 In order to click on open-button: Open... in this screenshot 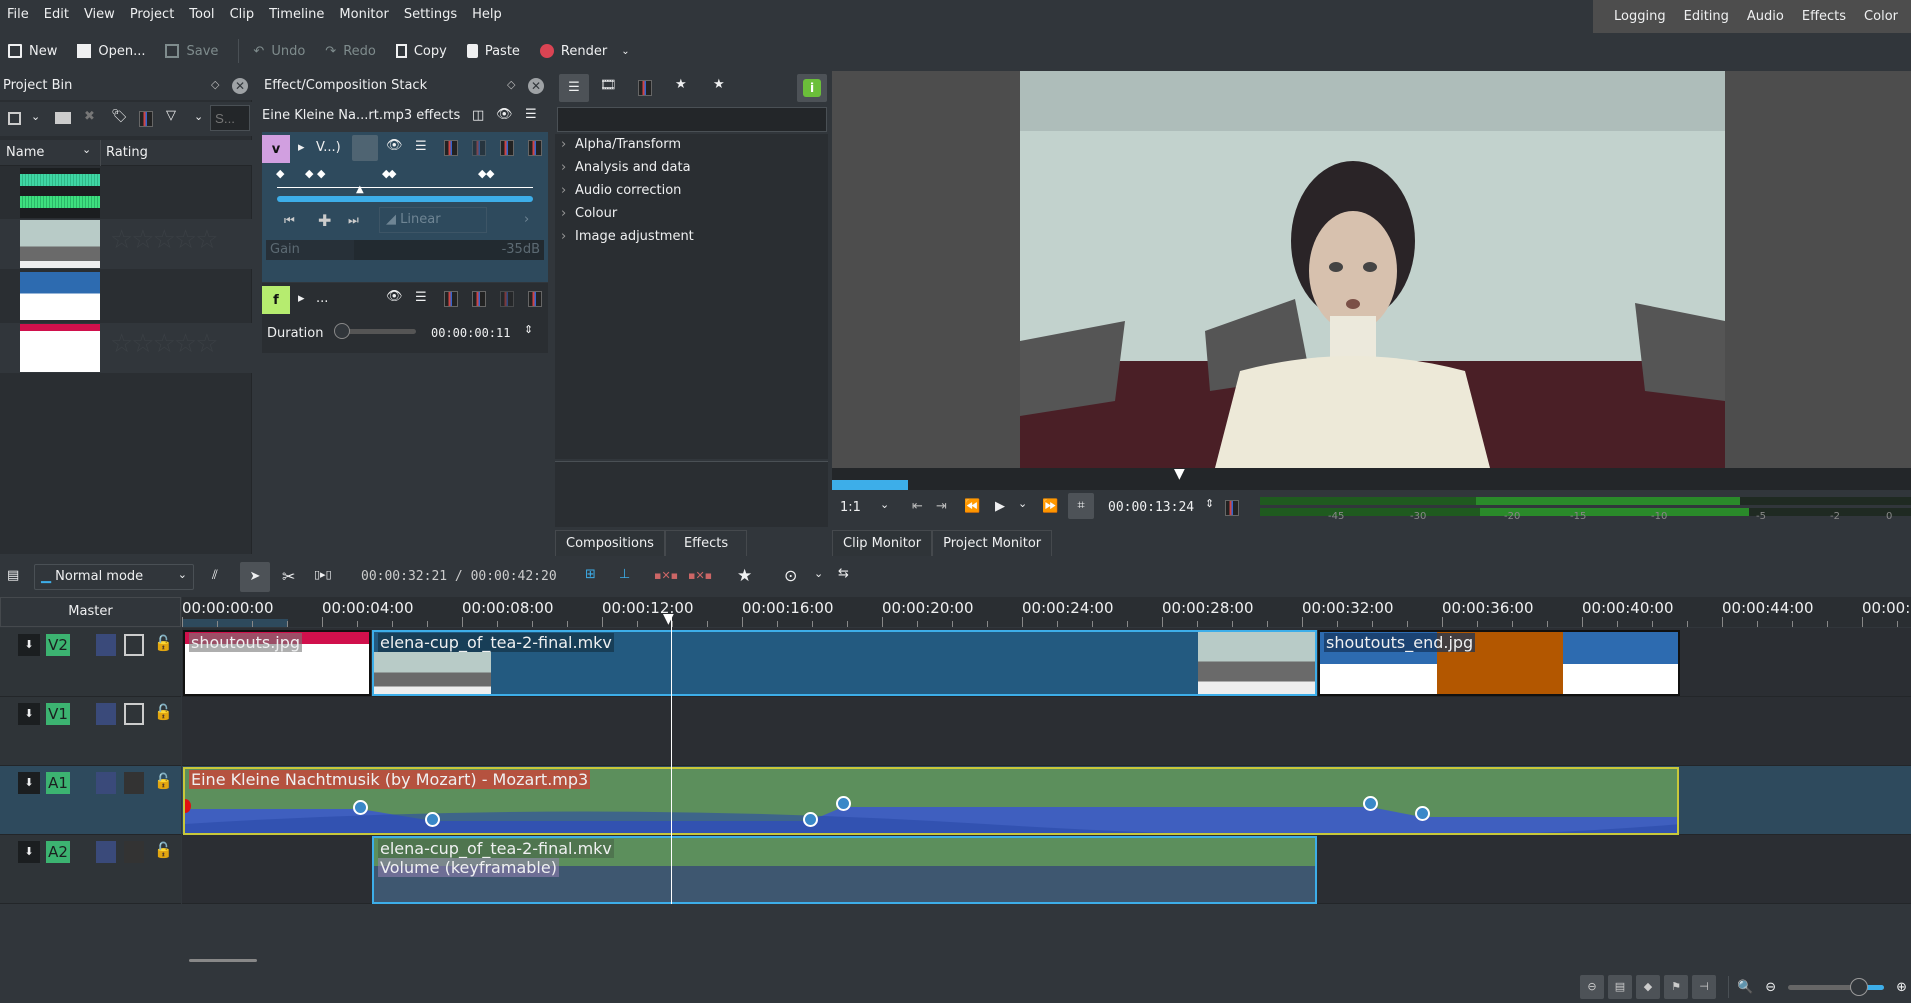, I will do `click(111, 51)`.